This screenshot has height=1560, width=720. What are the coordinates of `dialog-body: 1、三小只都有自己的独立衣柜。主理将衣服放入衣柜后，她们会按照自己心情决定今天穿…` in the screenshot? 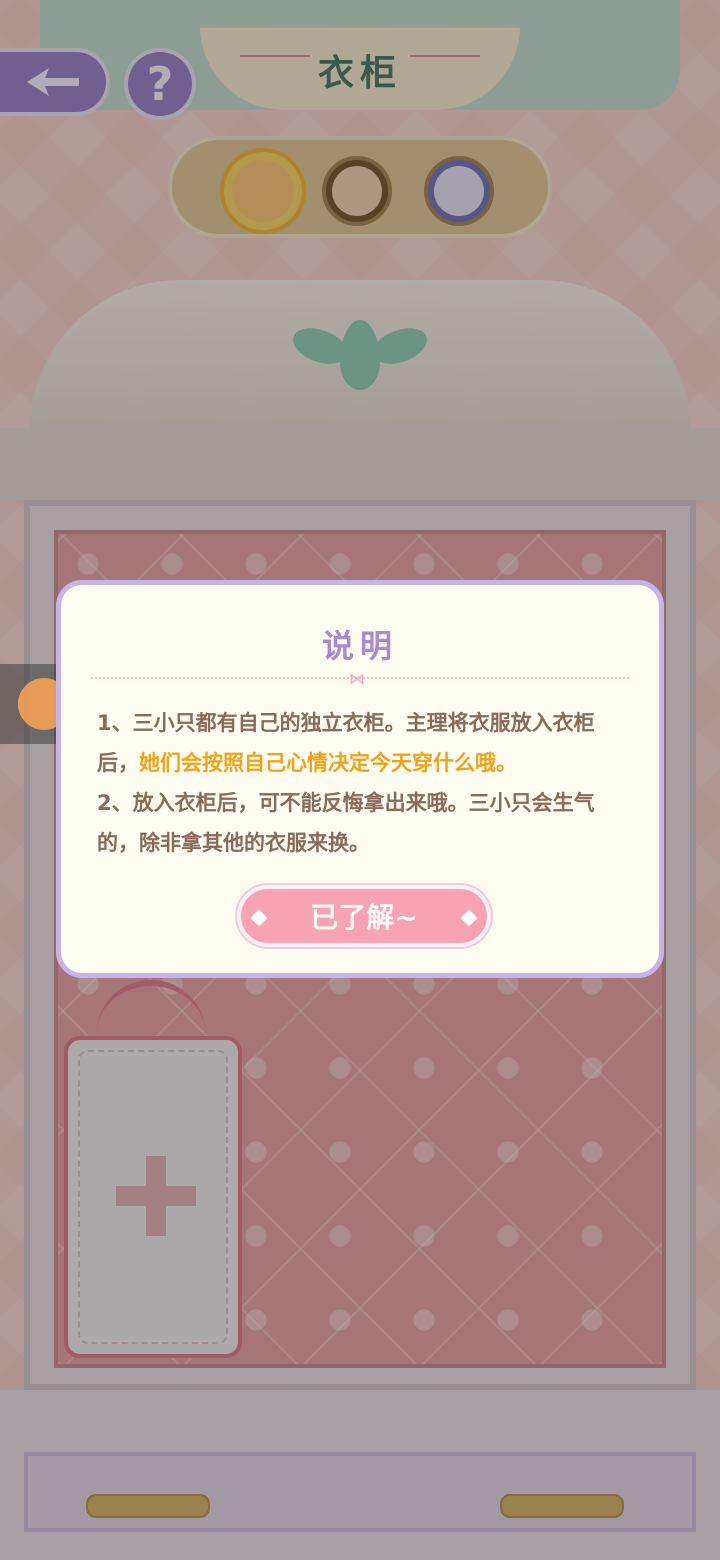 It's located at (361, 783).